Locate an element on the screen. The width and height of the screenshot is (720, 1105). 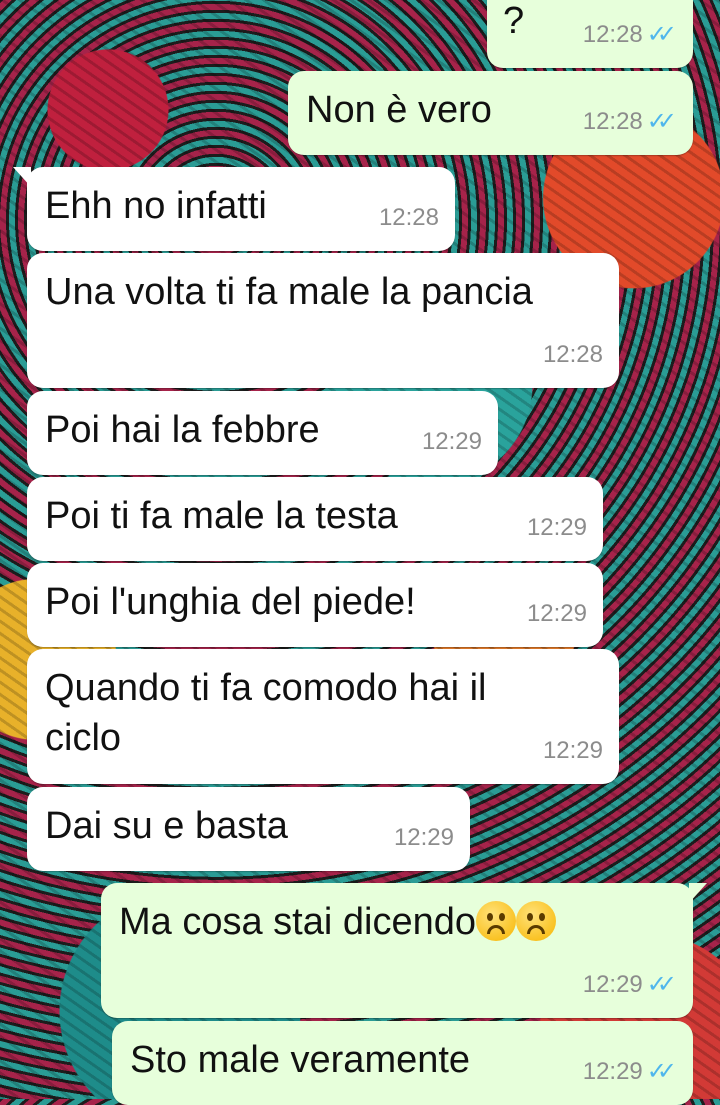
message-text: Una volta ti fa male la pancia is located at coordinates (289, 292).